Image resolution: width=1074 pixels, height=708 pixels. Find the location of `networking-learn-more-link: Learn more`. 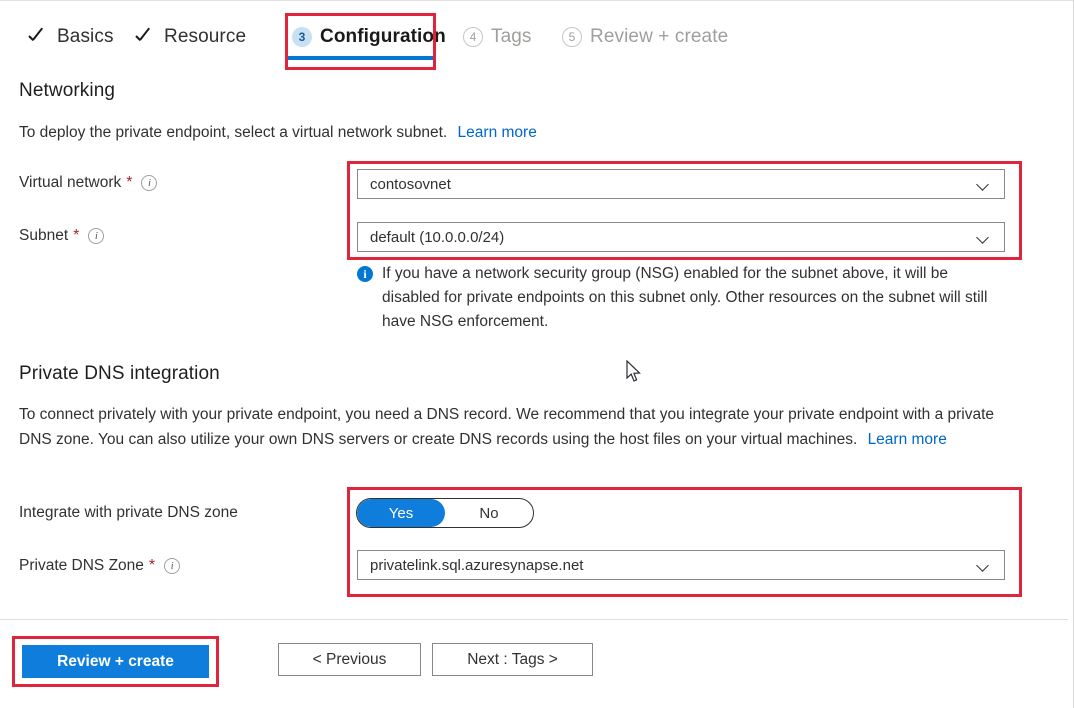

networking-learn-more-link: Learn more is located at coordinates (497, 132).